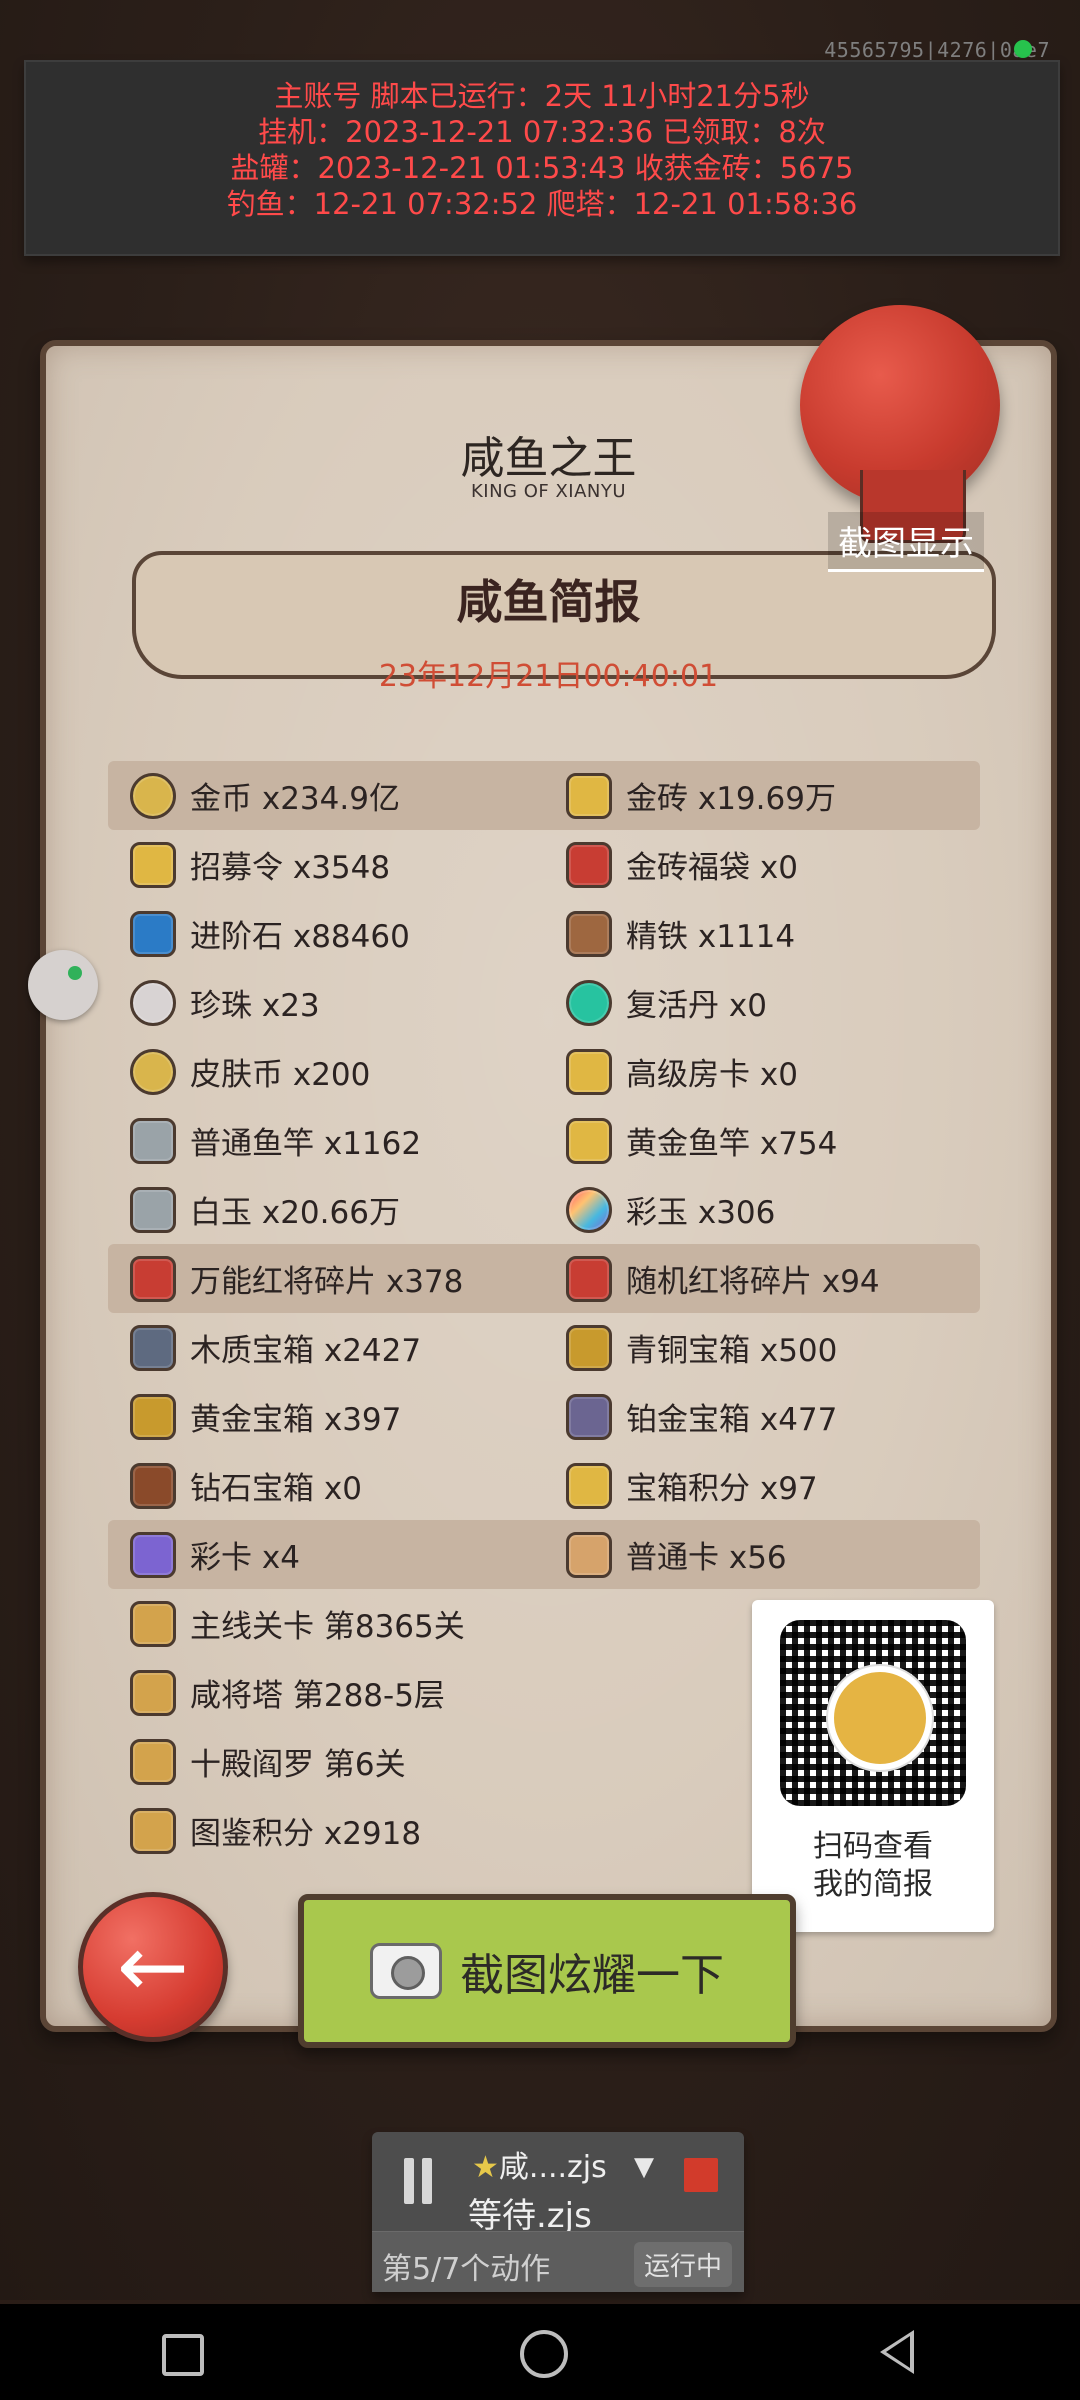  I want to click on resource-item: 铂金宝箱 x477, so click(762, 1416).